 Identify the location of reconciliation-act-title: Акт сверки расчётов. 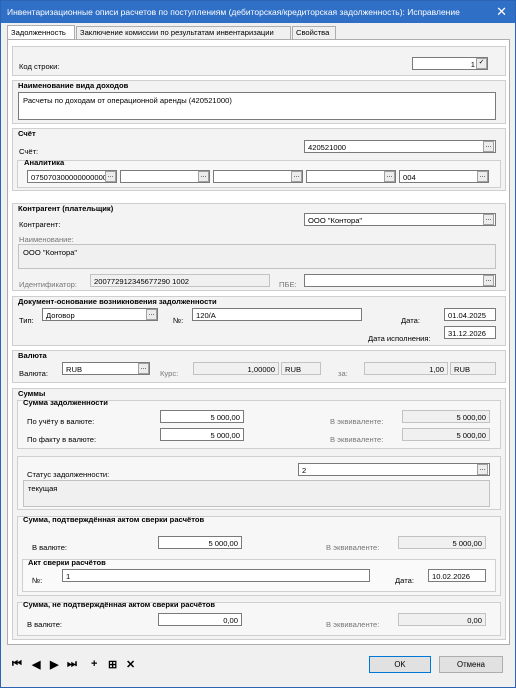
(67, 562).